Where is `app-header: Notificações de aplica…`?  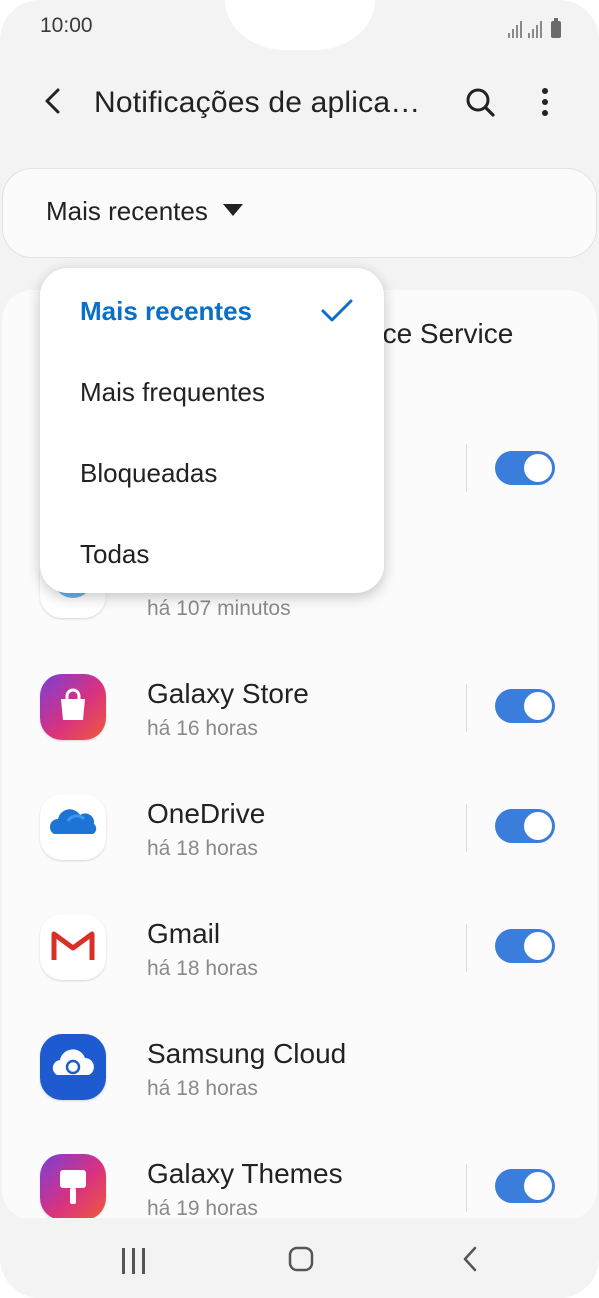 app-header: Notificações de aplica… is located at coordinates (299, 102).